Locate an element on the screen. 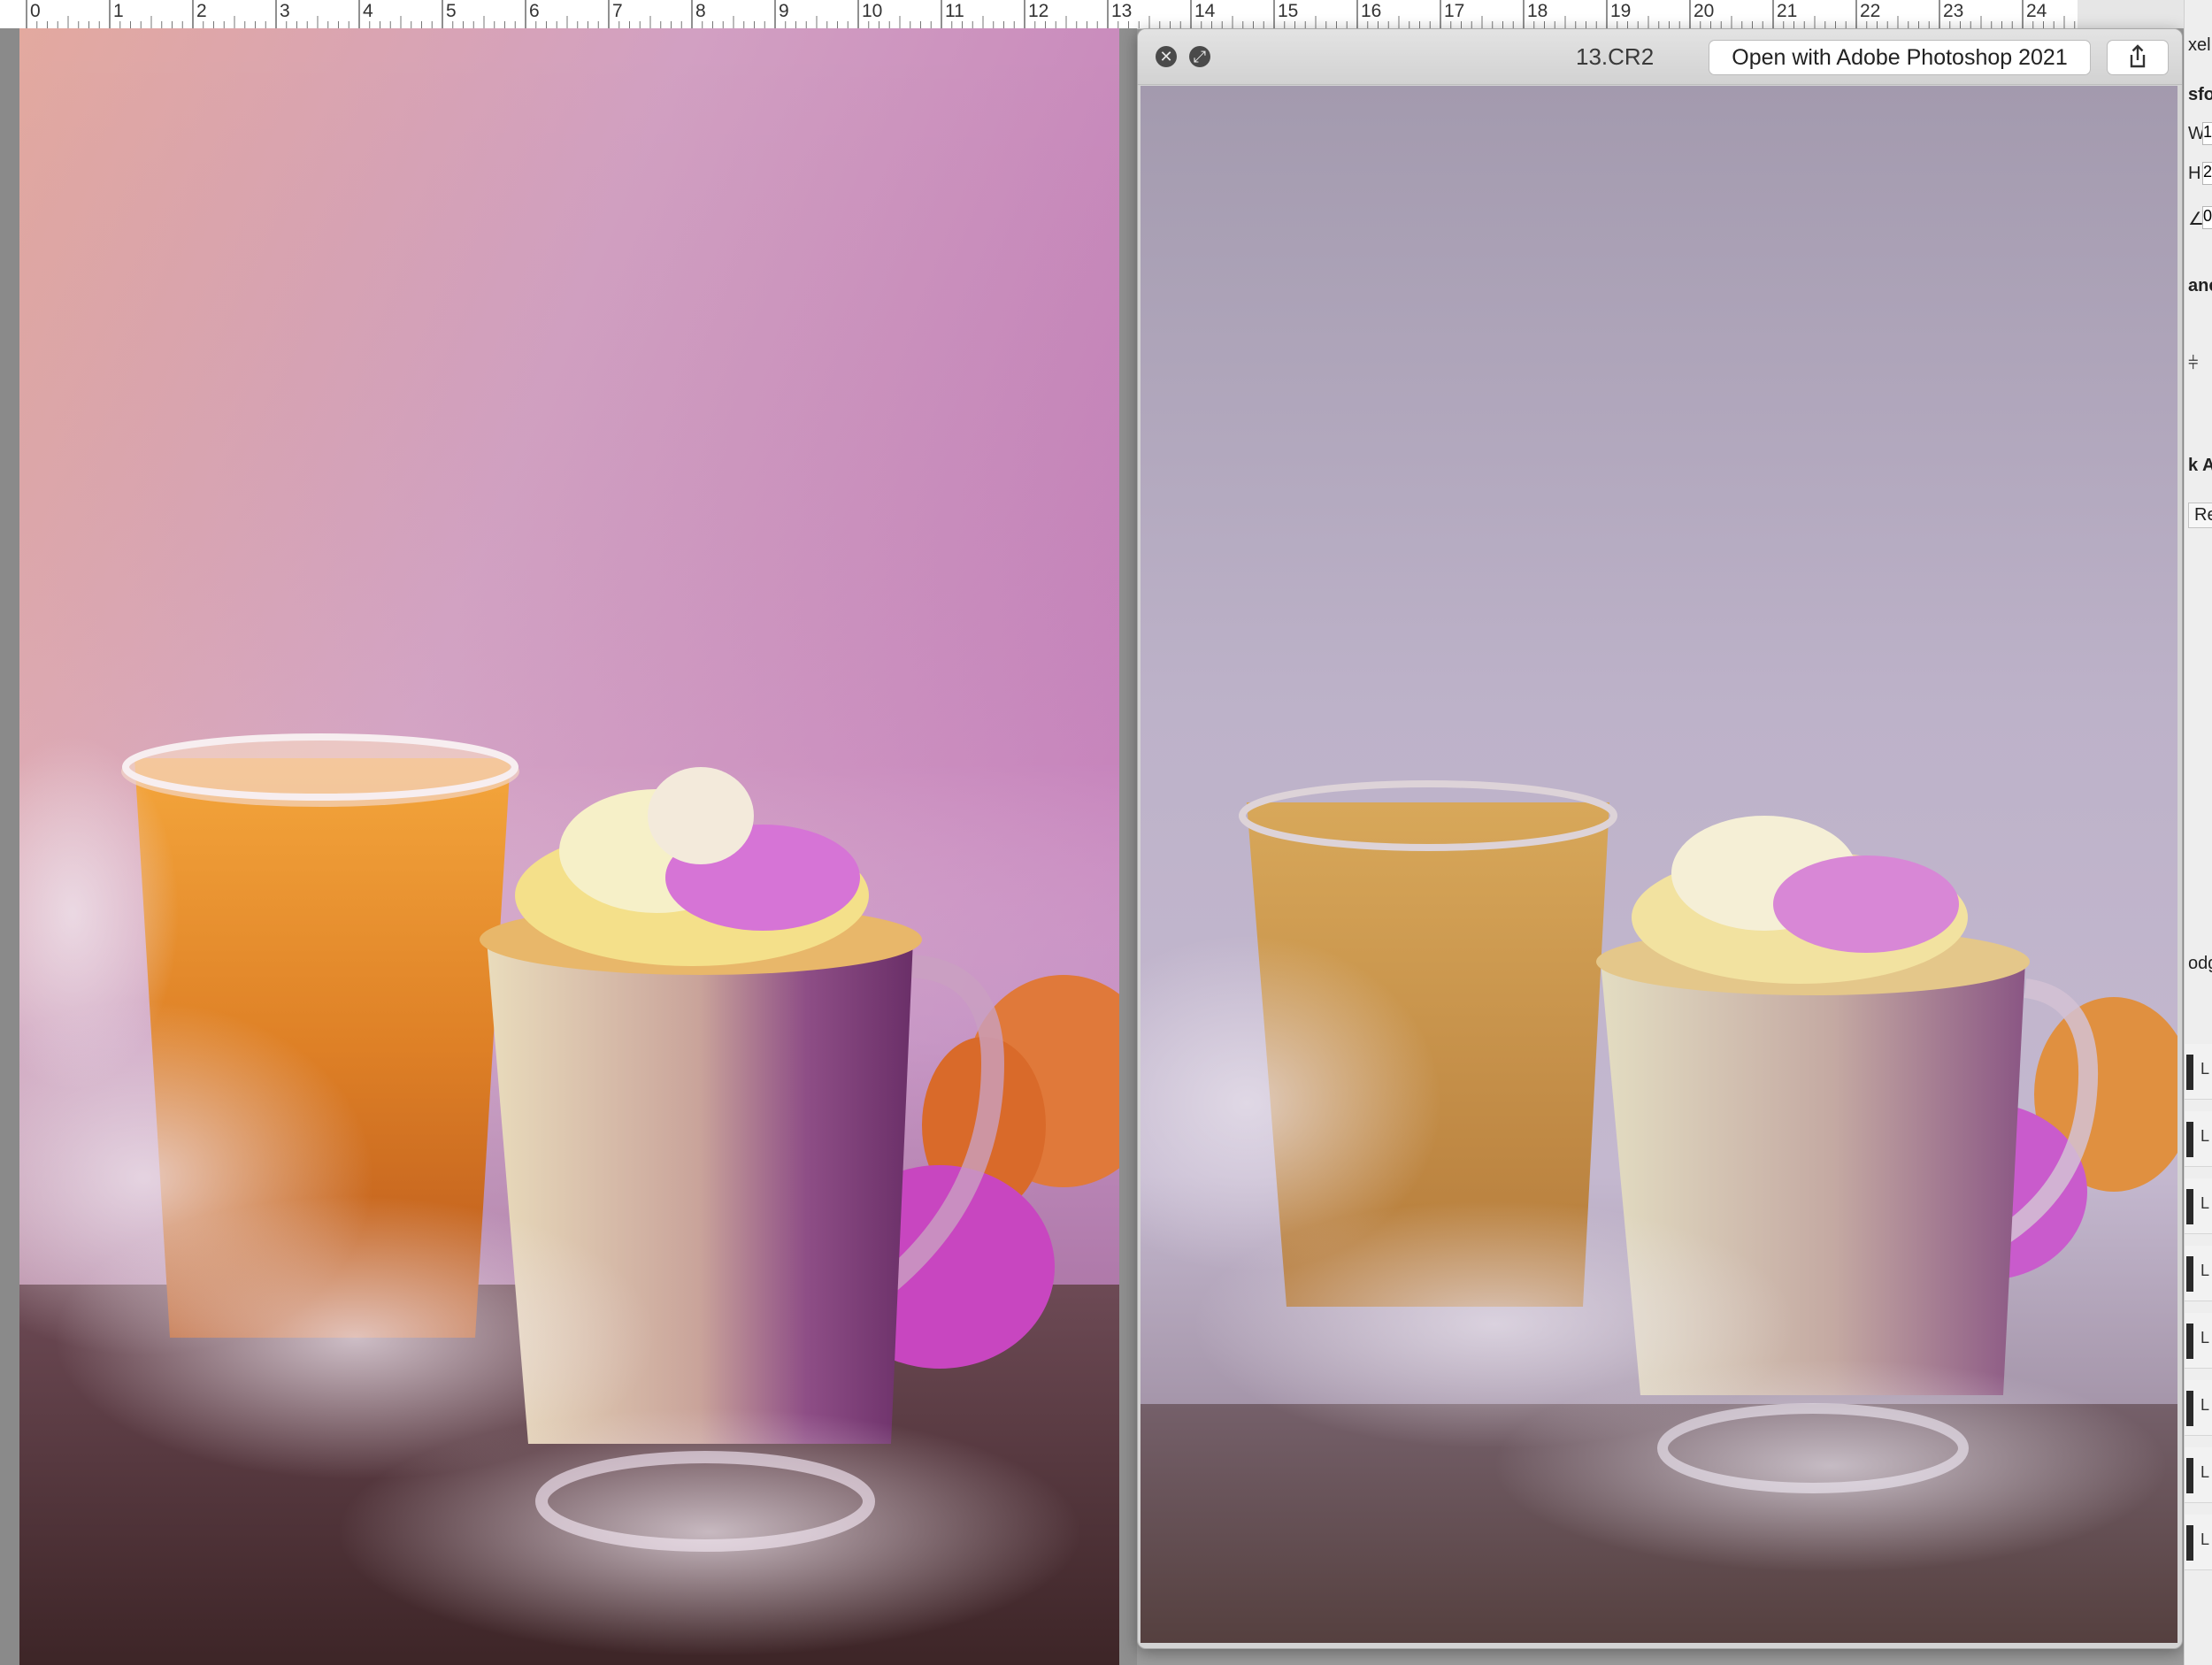 The image size is (2212, 1665). ruler-label: 10 is located at coordinates (873, 11).